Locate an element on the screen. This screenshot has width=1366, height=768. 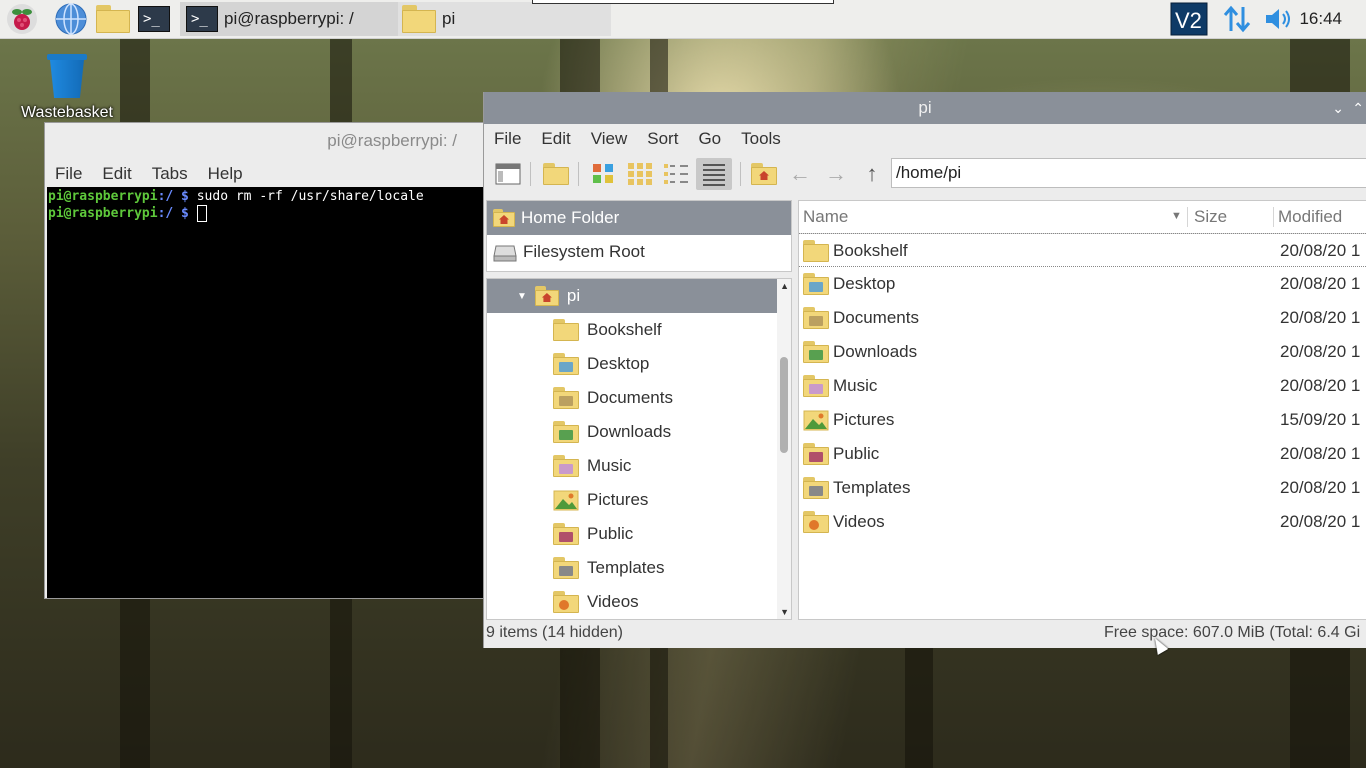
tree-item: Desktop is located at coordinates (601, 364).